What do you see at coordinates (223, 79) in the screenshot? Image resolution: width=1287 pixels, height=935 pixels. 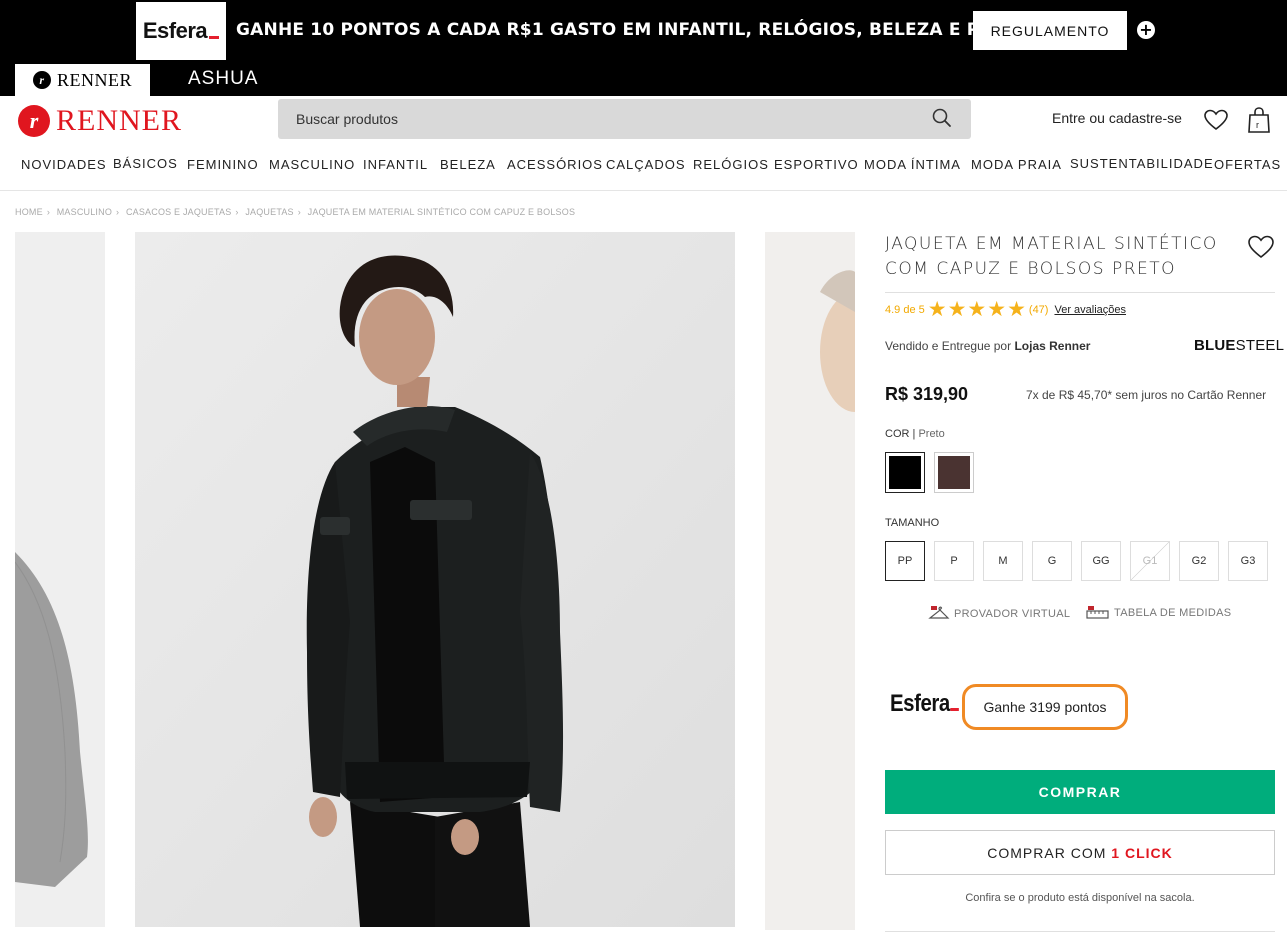 I see `tab-ashua: ASHUA` at bounding box center [223, 79].